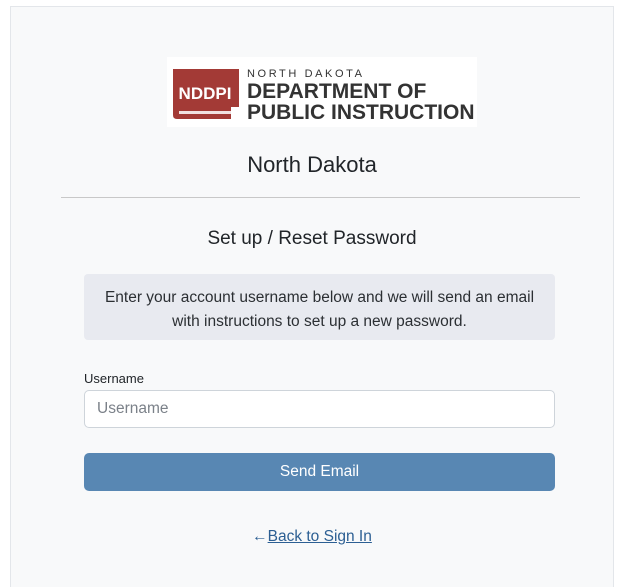 This screenshot has height=587, width=618. What do you see at coordinates (205, 93) in the screenshot?
I see `logo-abbr: NDDPI` at bounding box center [205, 93].